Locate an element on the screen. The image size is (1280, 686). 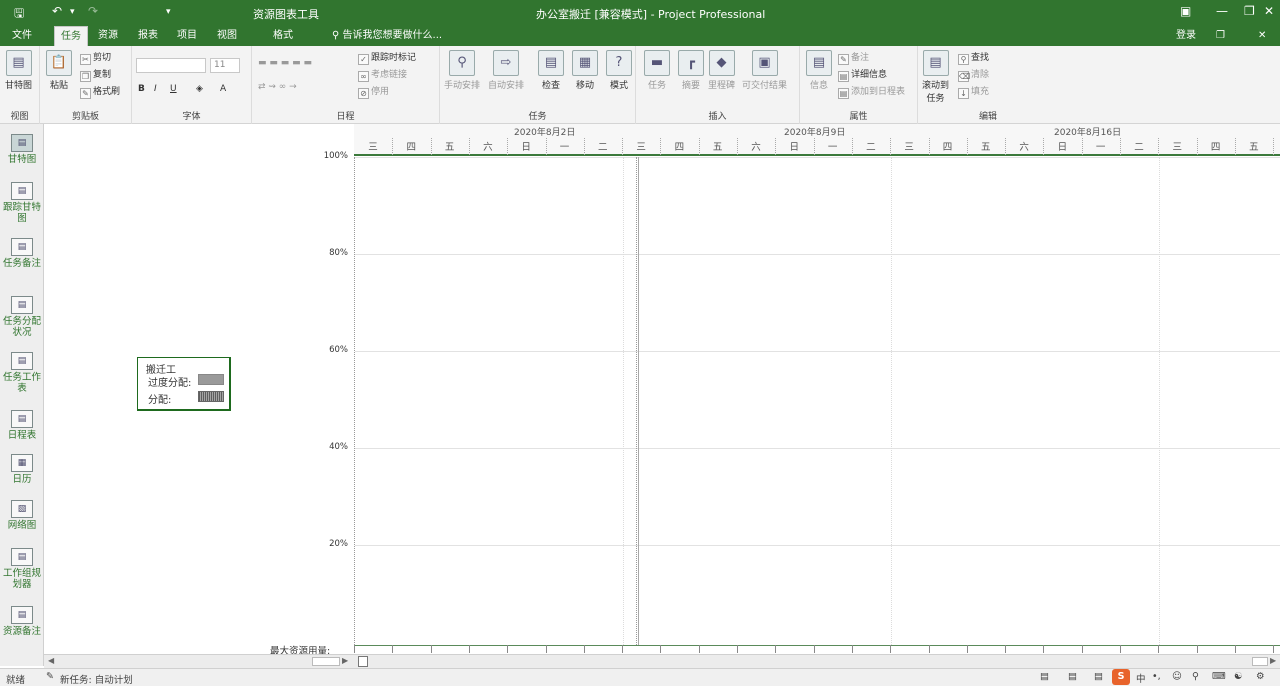
close-icon: ✕ is located at coordinates (1269, 11).